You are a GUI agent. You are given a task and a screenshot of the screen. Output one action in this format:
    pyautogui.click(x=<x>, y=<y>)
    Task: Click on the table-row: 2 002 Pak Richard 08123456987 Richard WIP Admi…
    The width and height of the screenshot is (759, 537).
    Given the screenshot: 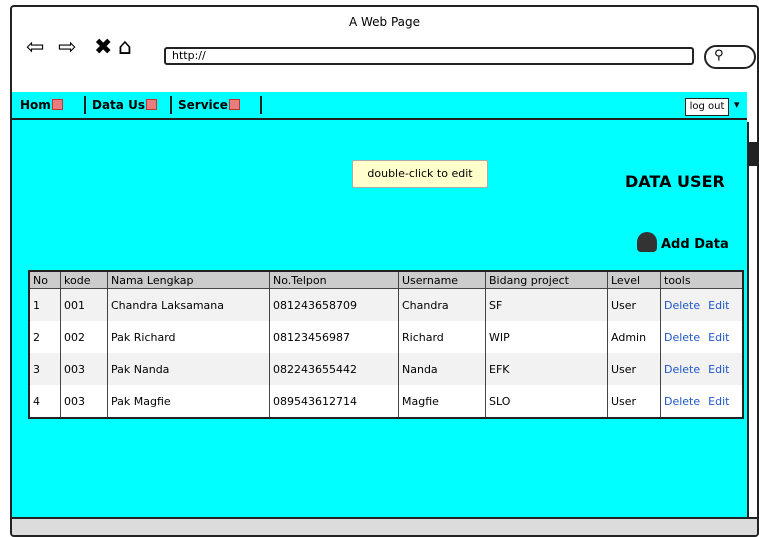 What is the action you would take?
    pyautogui.click(x=386, y=337)
    